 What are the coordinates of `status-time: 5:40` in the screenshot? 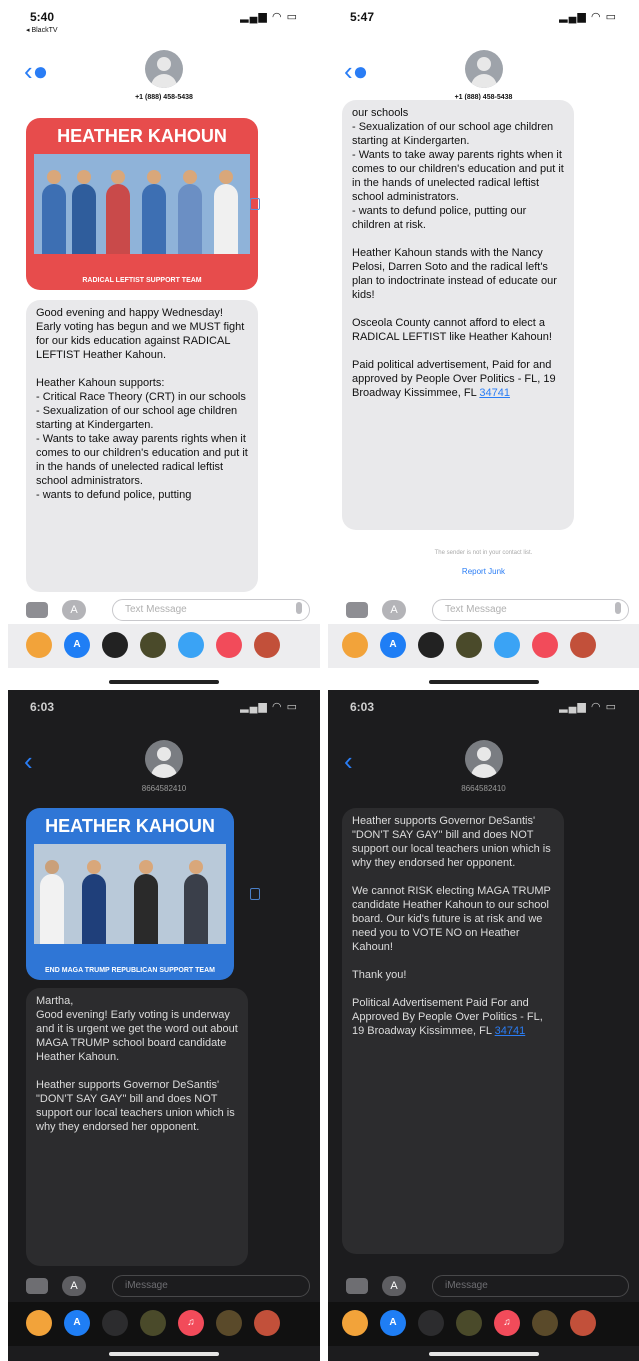 It's located at (42, 17).